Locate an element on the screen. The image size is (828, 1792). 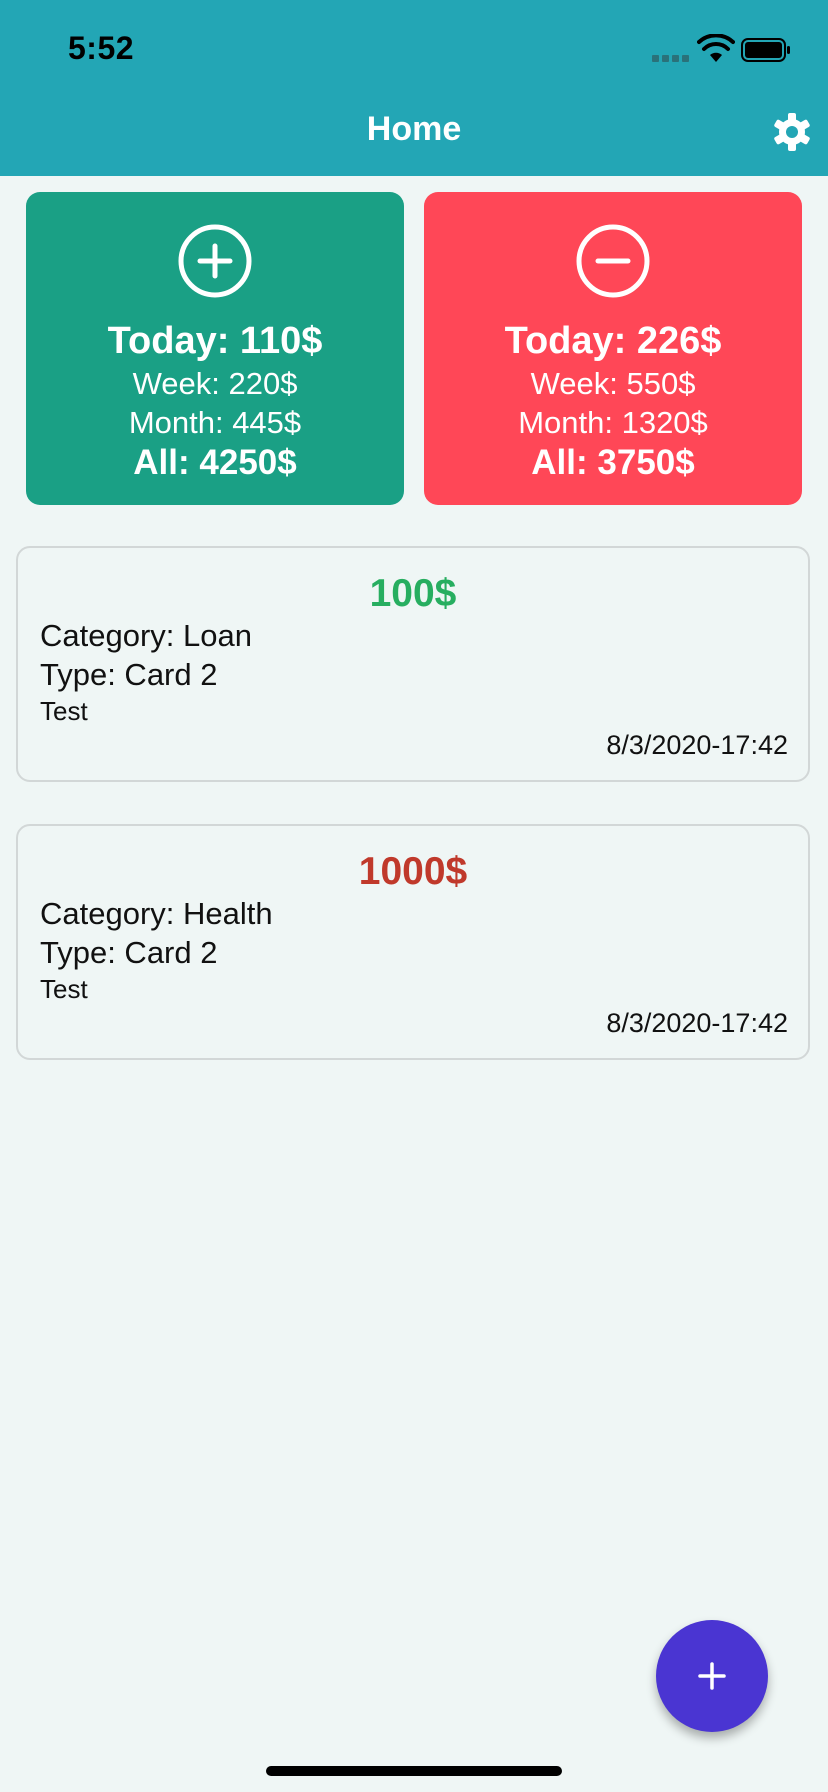
add-expense-button is located at coordinates (613, 261).